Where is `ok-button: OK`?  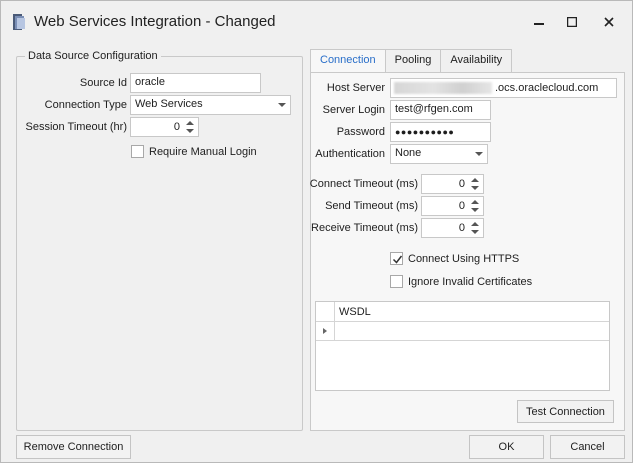 ok-button: OK is located at coordinates (506, 447).